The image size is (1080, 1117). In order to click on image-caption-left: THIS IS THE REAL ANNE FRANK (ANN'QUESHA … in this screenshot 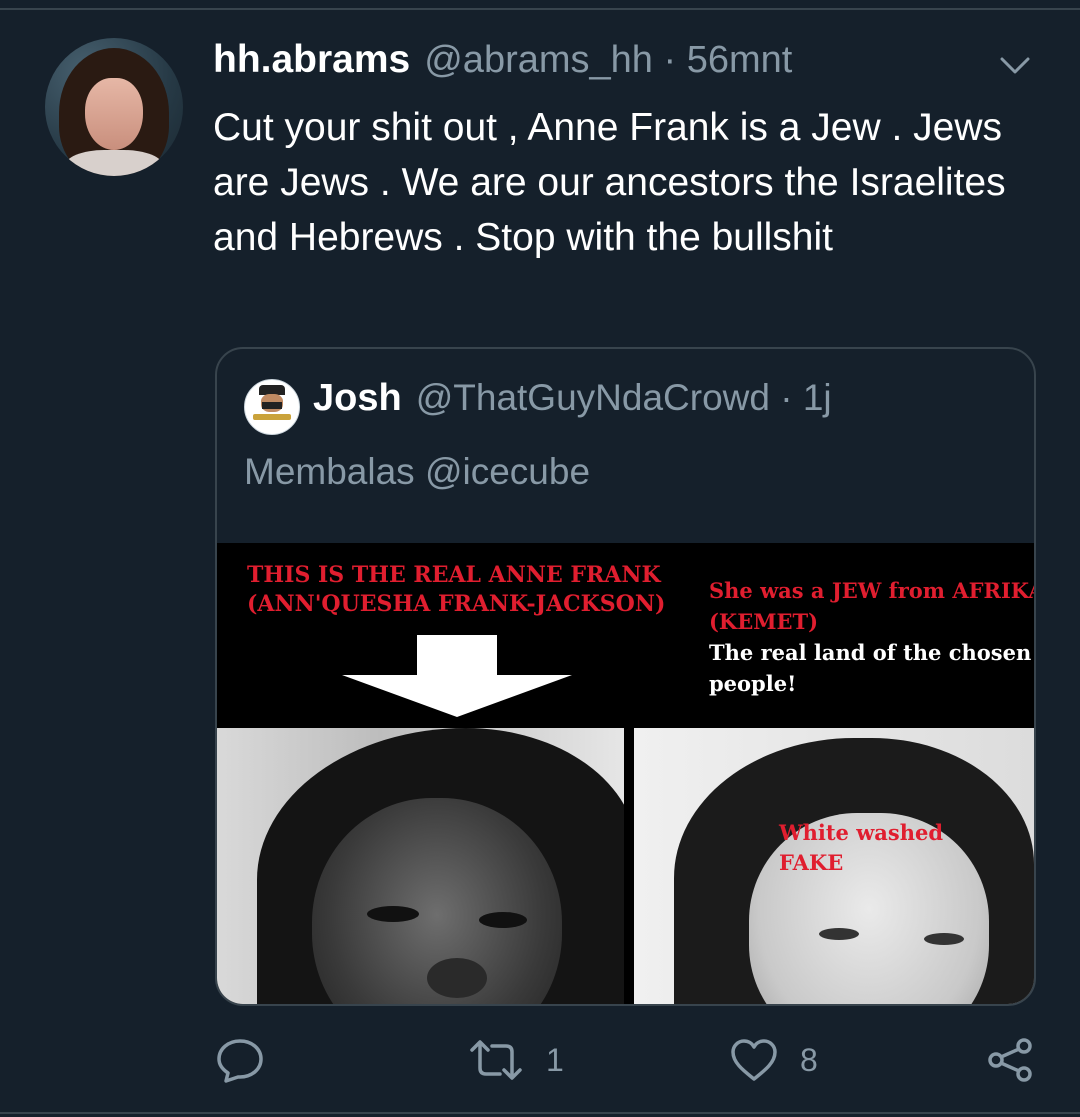, I will do `click(456, 589)`.